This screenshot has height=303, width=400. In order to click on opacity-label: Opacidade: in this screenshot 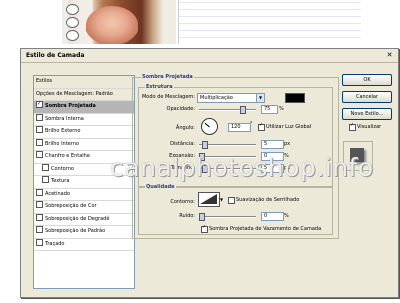, I will do `click(180, 109)`.